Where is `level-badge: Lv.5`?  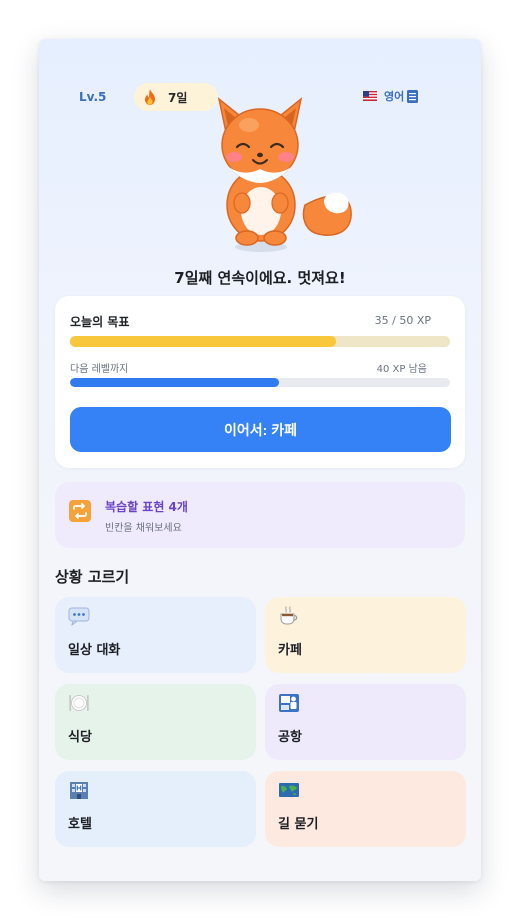
level-badge: Lv.5 is located at coordinates (93, 97).